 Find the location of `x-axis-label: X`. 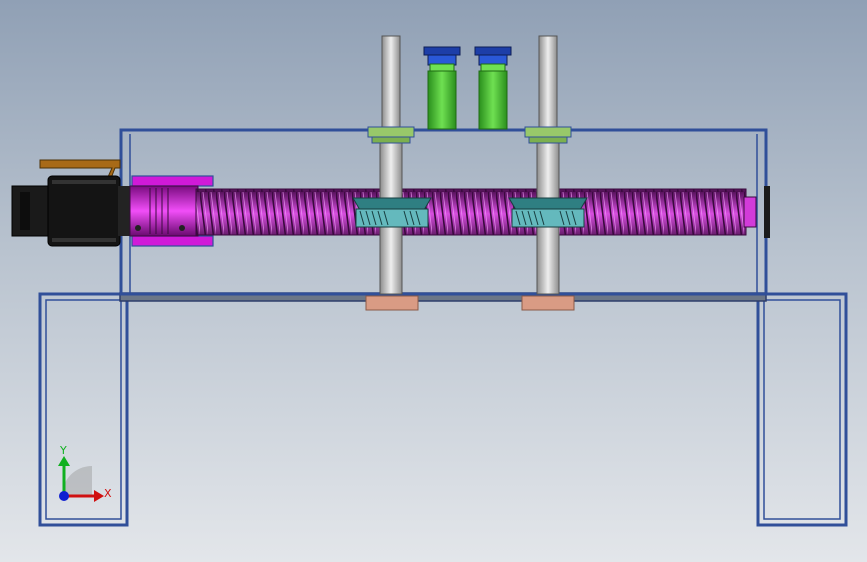

x-axis-label: X is located at coordinates (108, 493).